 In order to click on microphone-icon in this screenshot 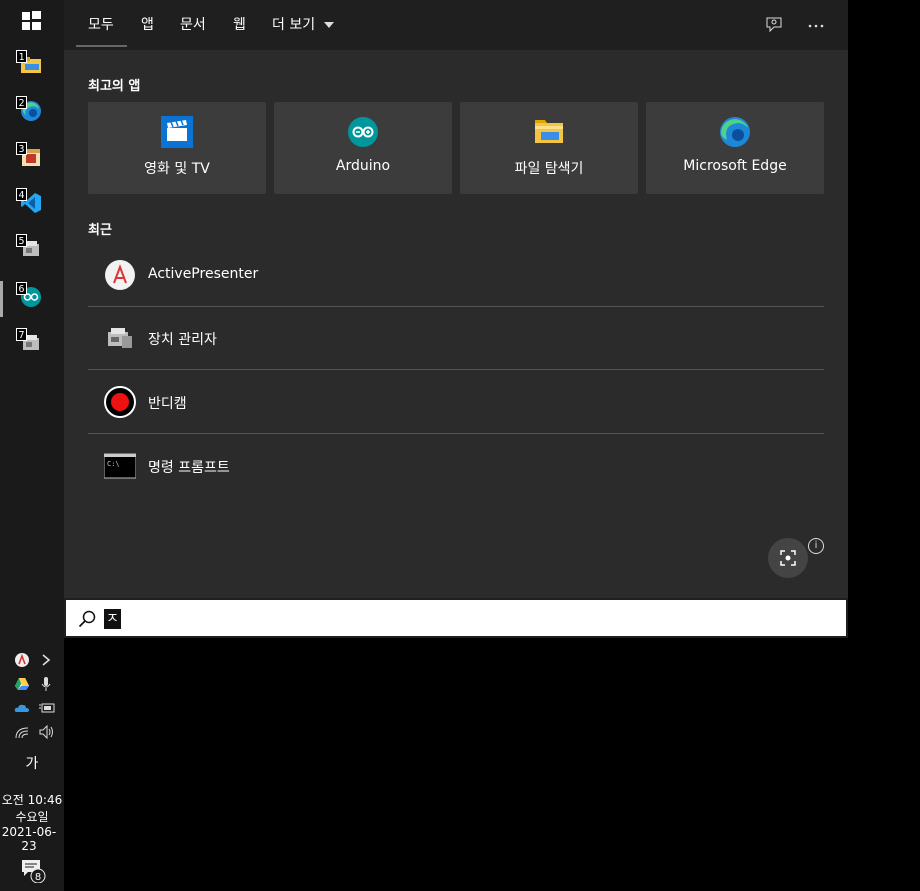, I will do `click(46, 686)`.